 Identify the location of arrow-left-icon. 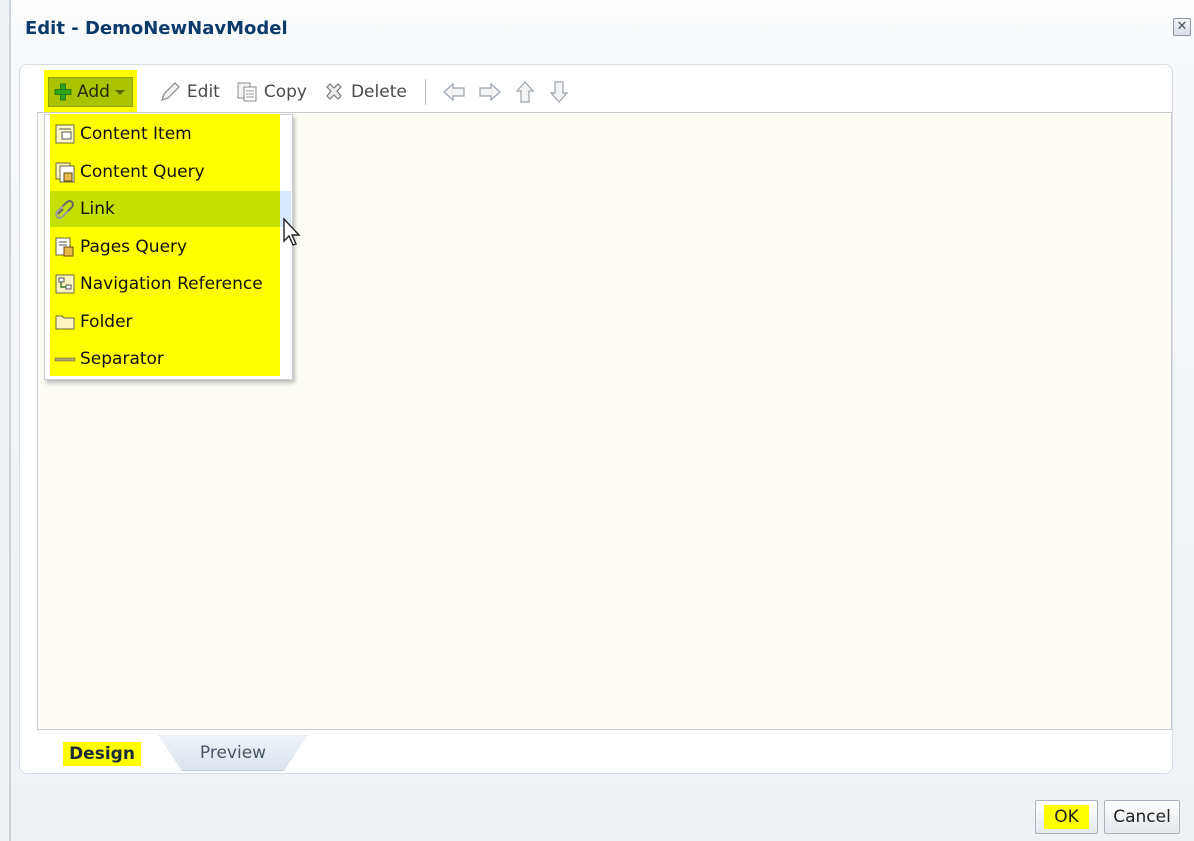
(453, 92).